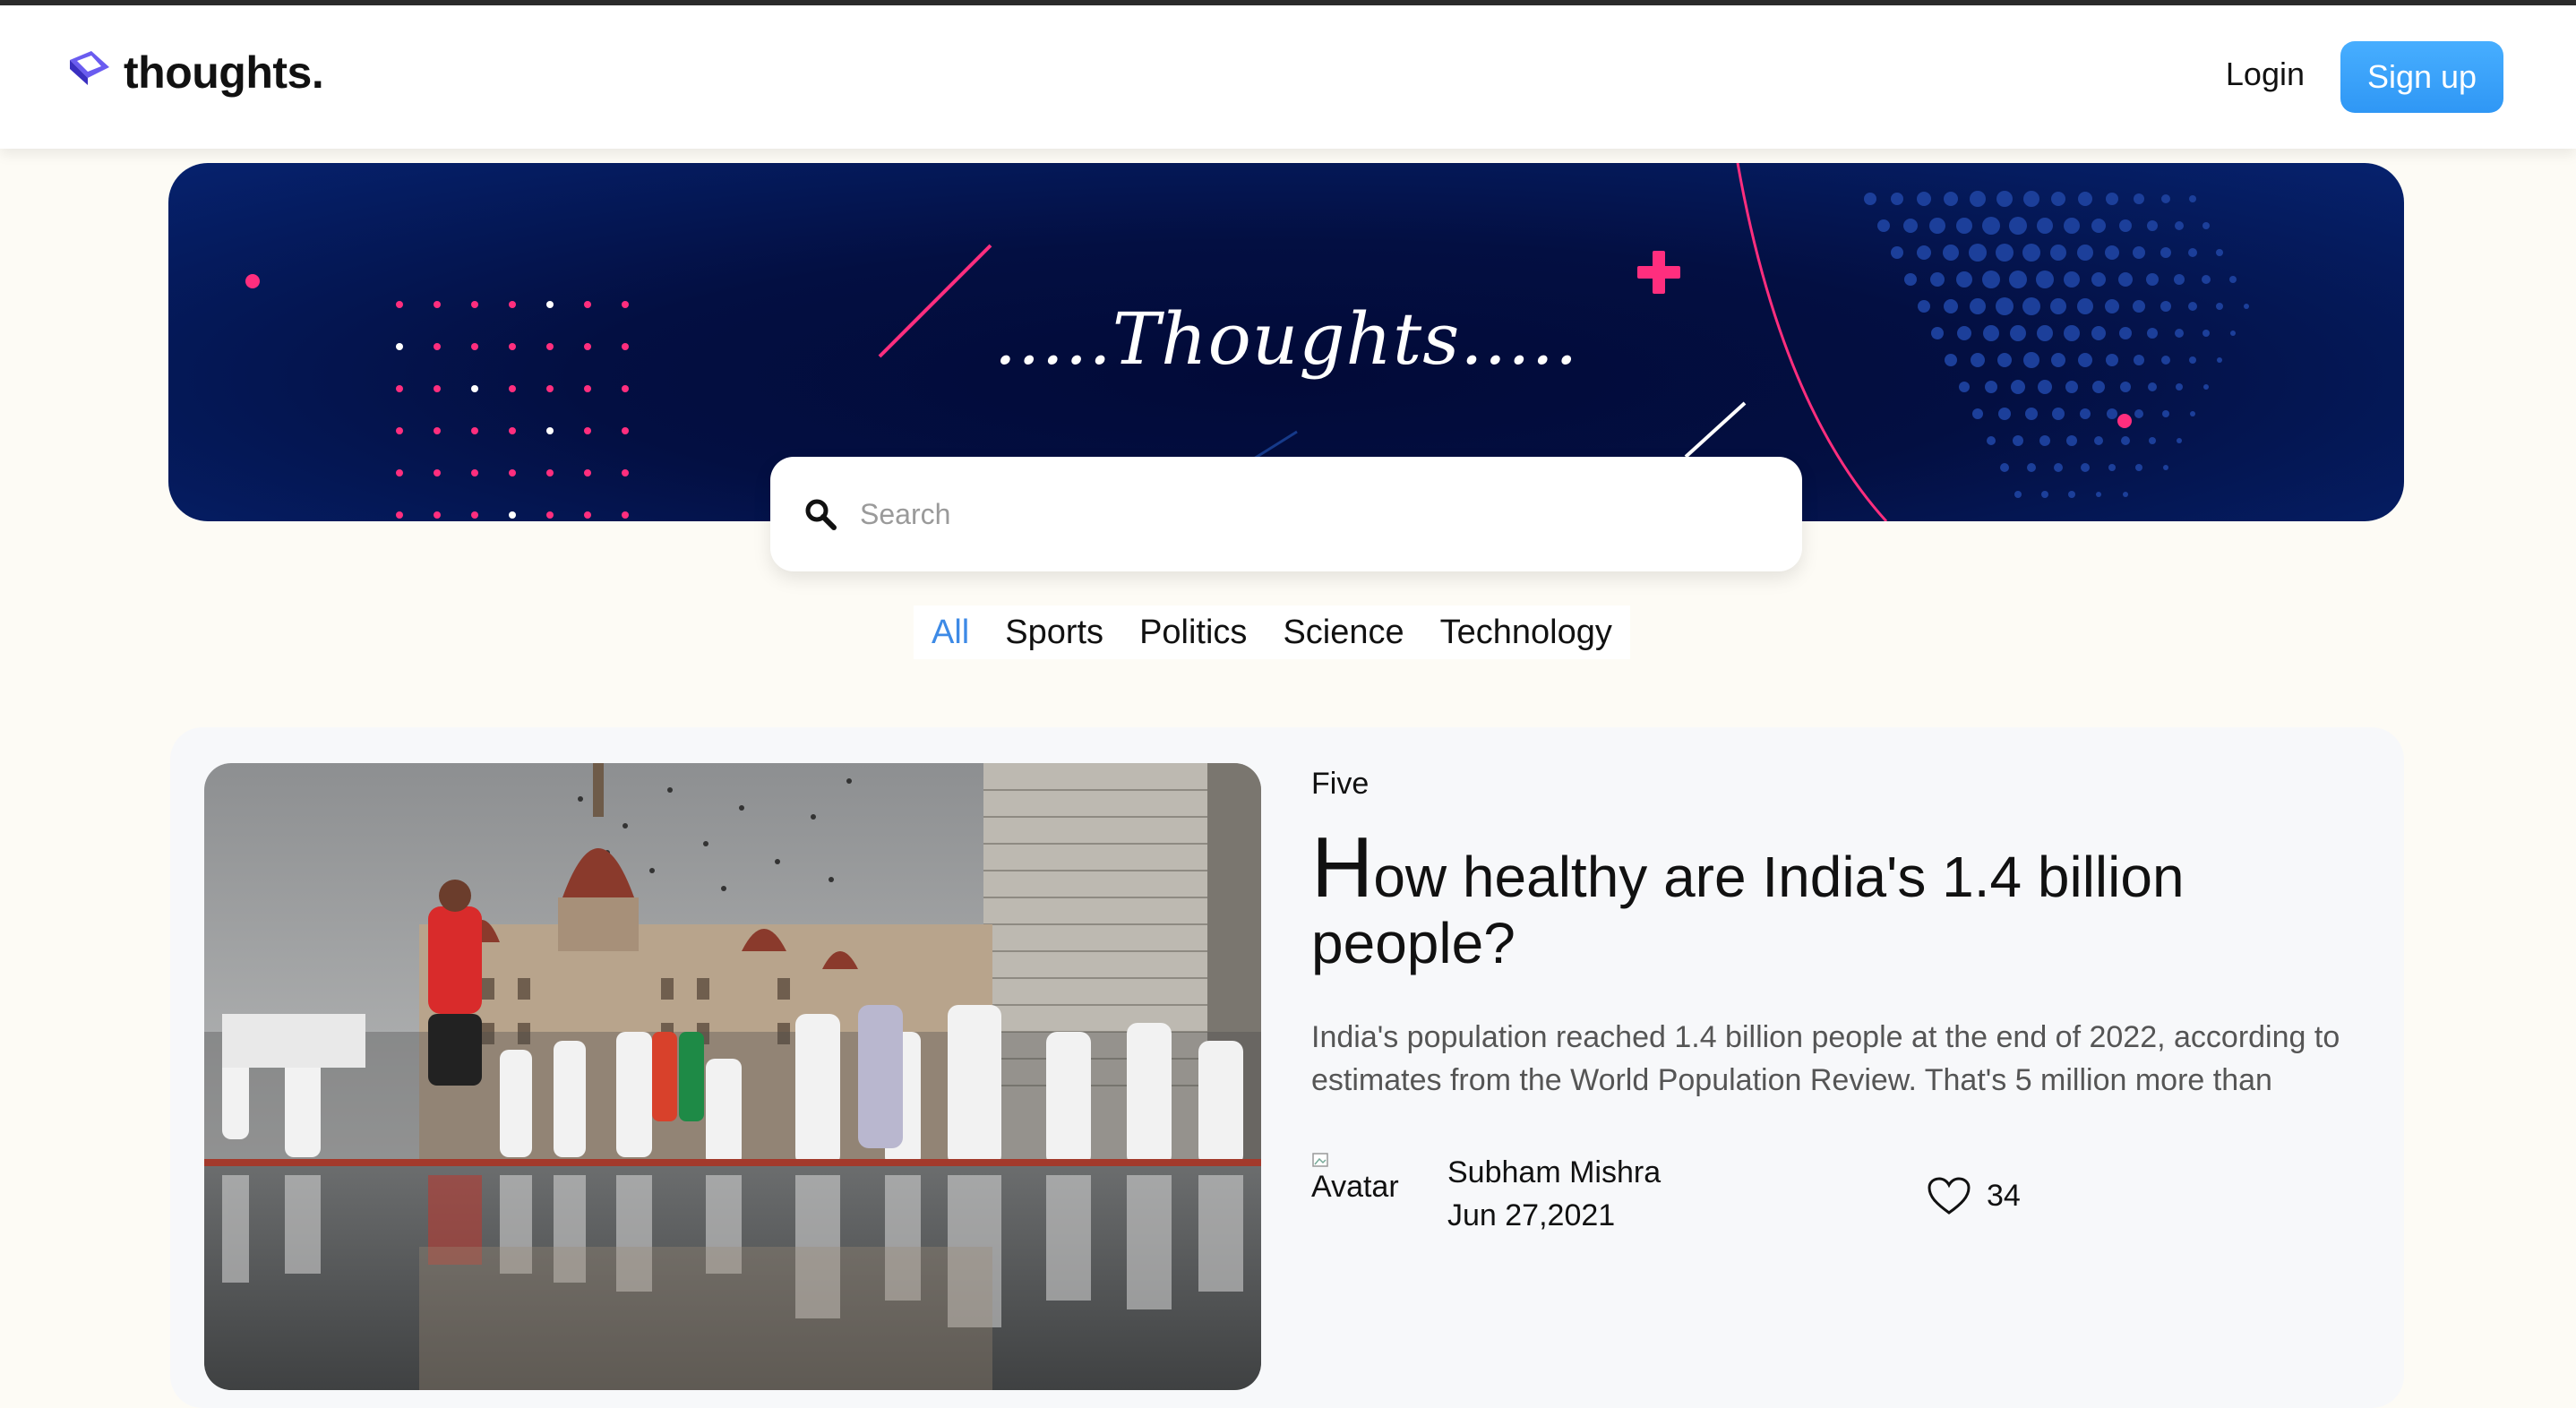  What do you see at coordinates (1343, 633) in the screenshot?
I see `tab-science: Science` at bounding box center [1343, 633].